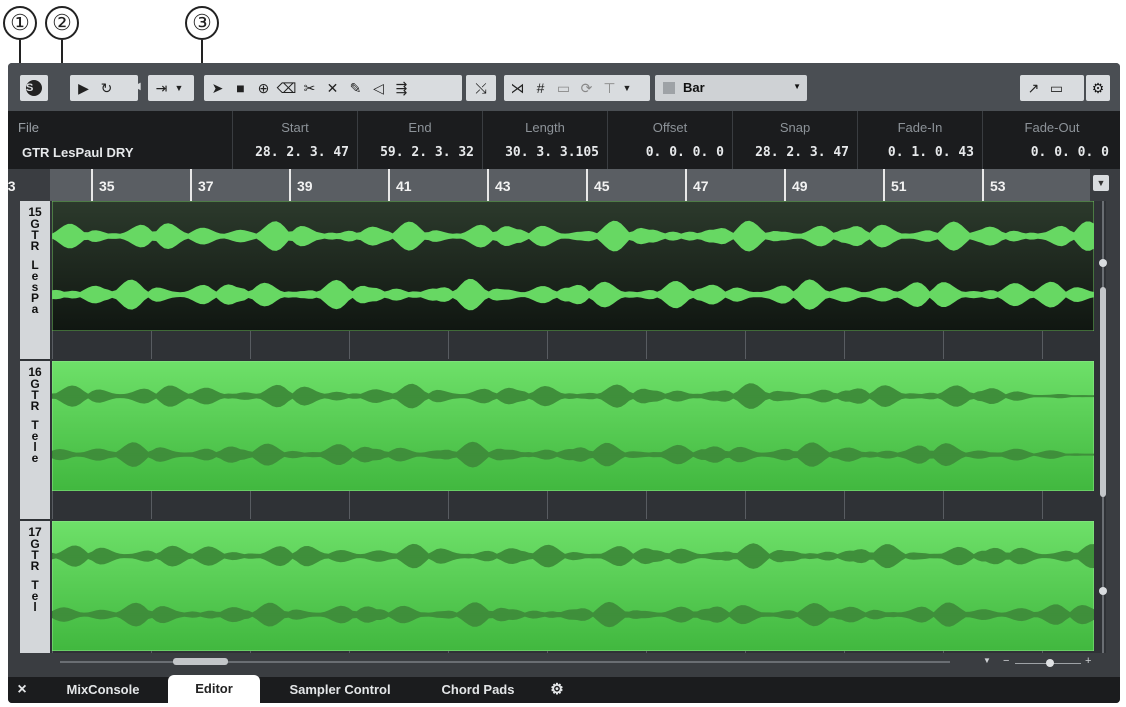 This screenshot has width=1126, height=707. What do you see at coordinates (552, 152) in the screenshot?
I see `info-length-value: 30. 3. 3.105` at bounding box center [552, 152].